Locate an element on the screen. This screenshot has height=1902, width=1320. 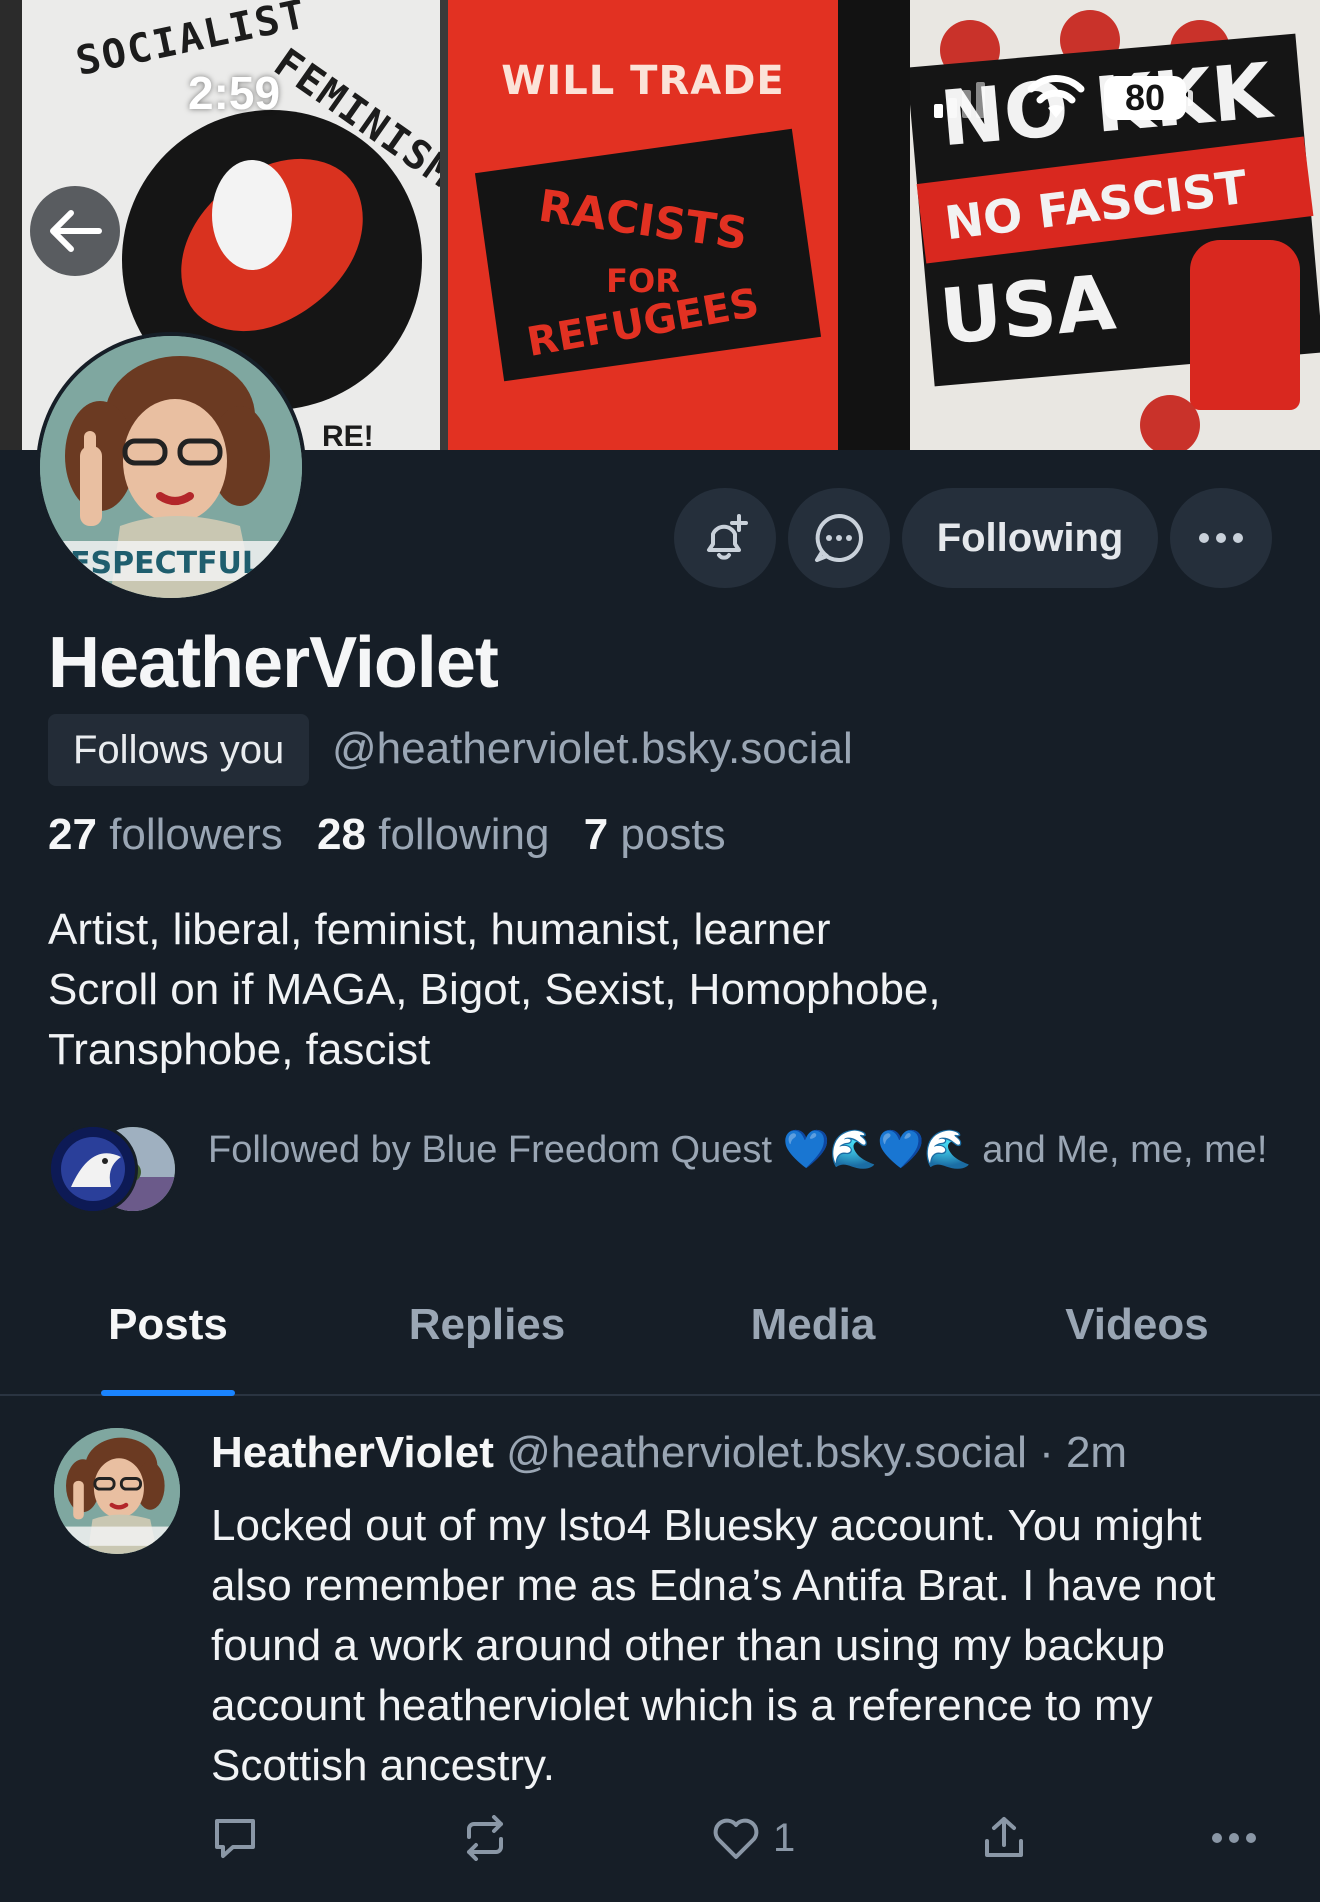
share-button is located at coordinates (1004, 1838).